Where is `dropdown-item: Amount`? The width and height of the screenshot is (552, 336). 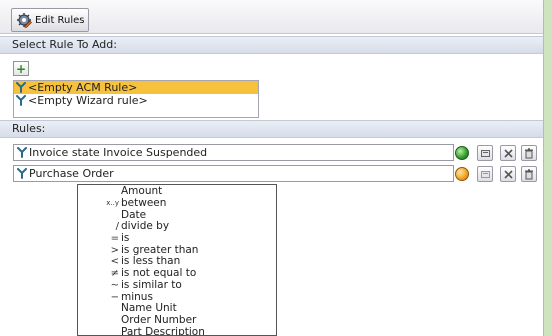
dropdown-item: Amount is located at coordinates (177, 192).